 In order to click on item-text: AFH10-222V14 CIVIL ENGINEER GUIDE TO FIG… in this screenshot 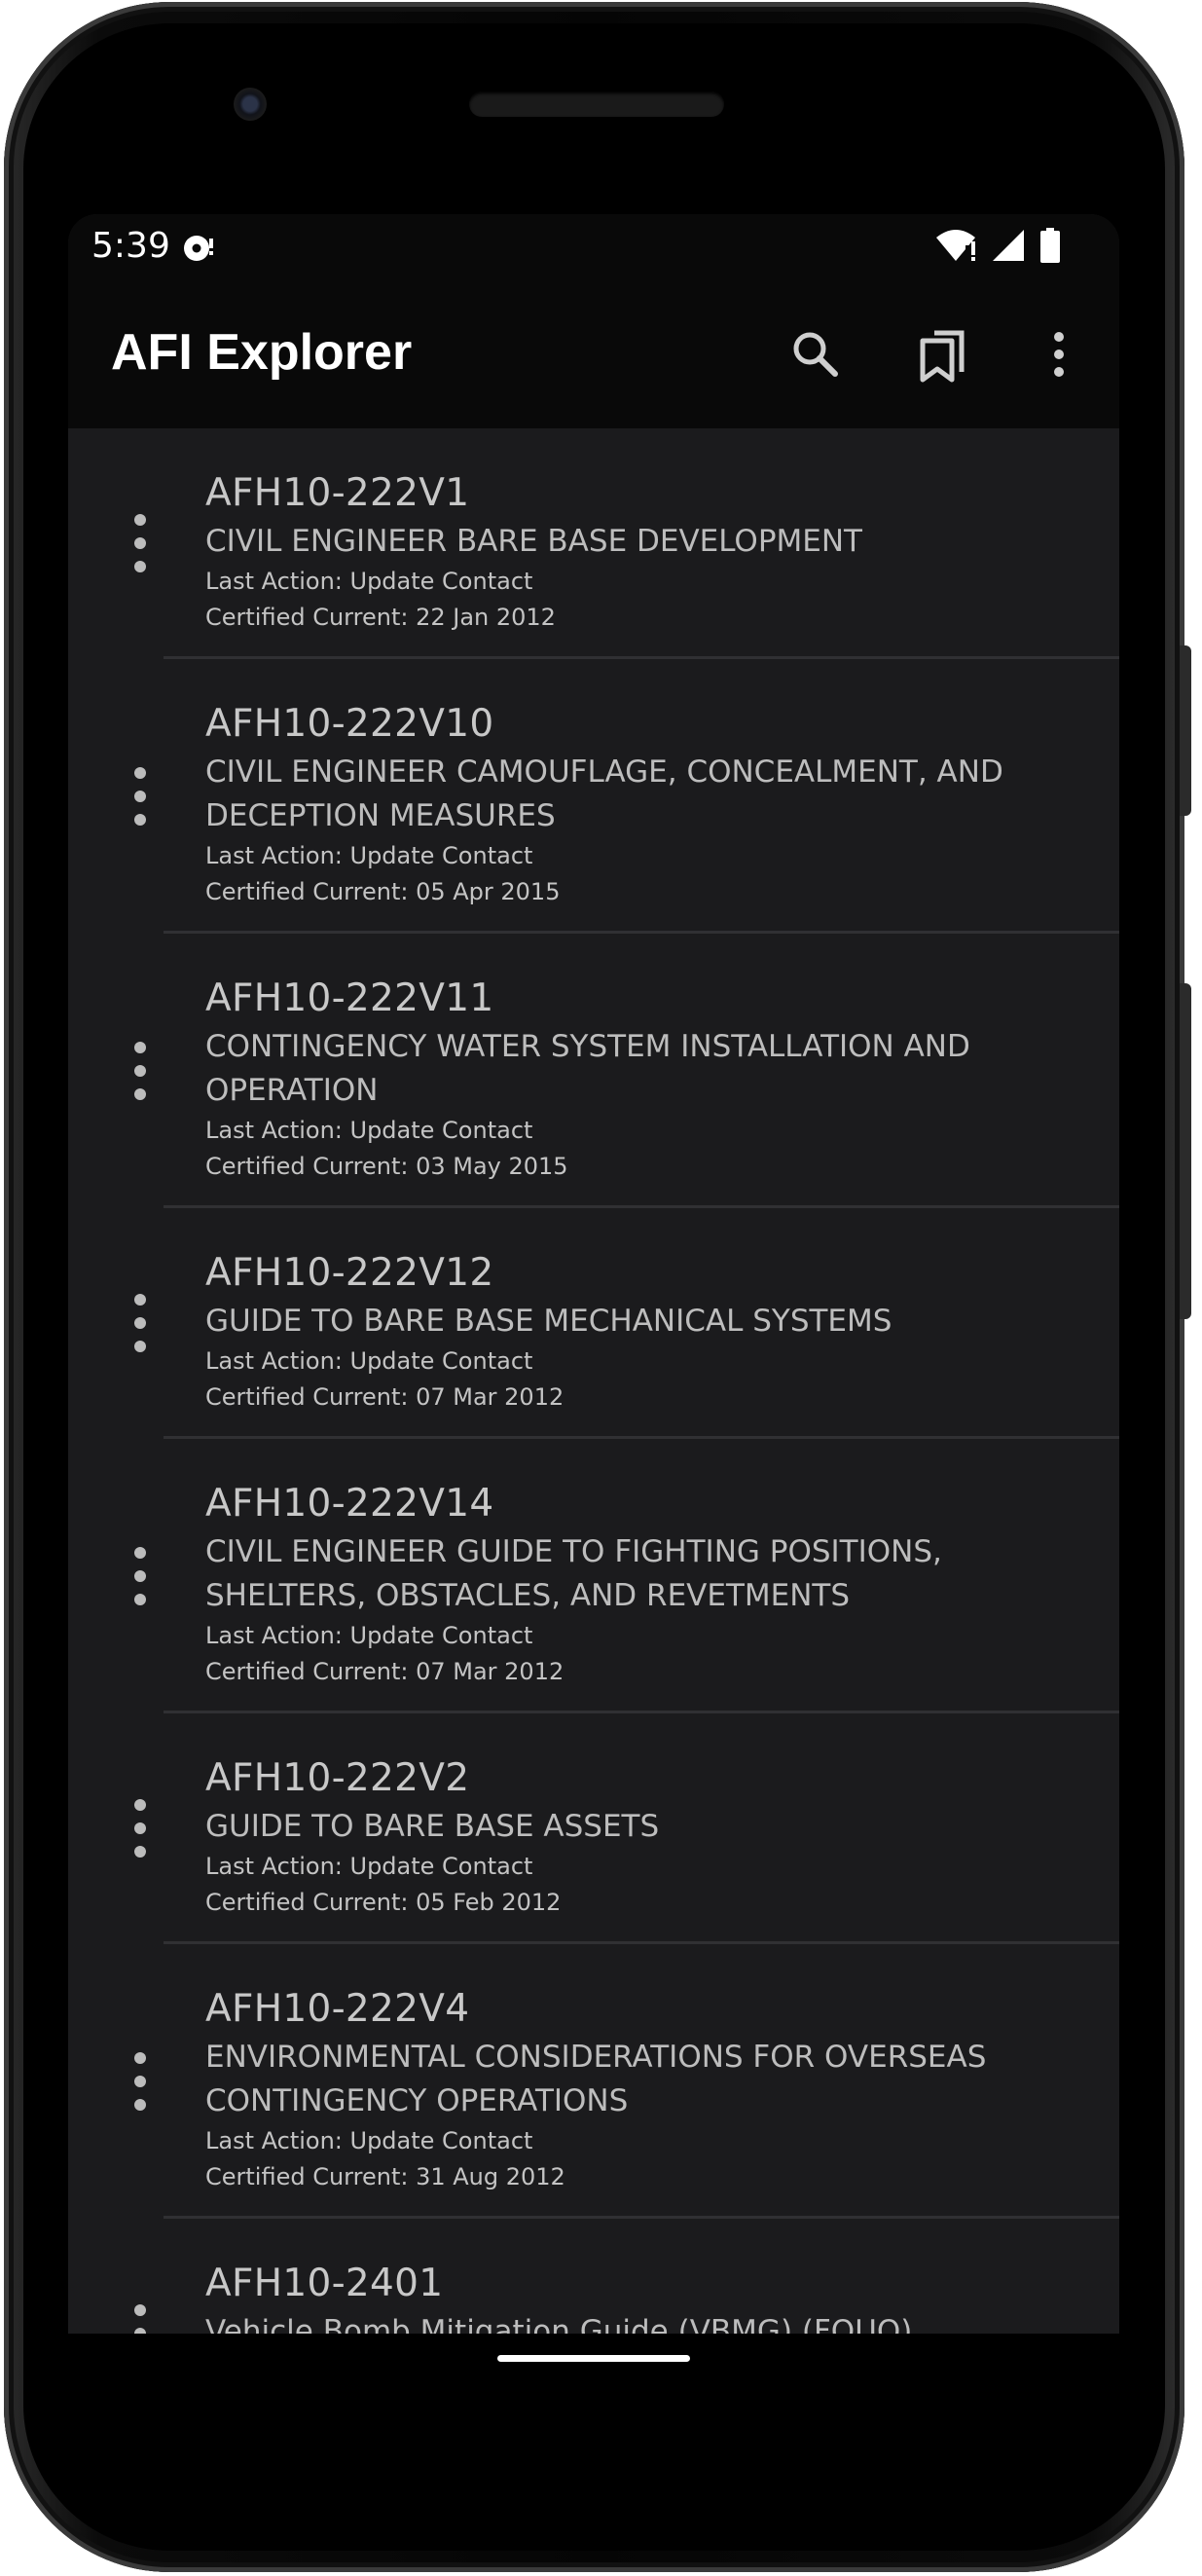, I will do `click(633, 1586)`.